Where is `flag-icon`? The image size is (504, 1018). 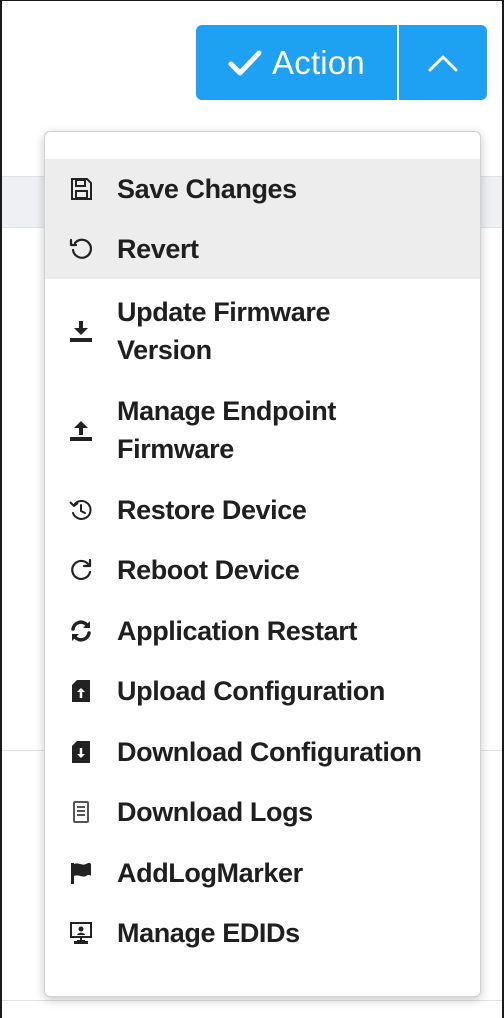 flag-icon is located at coordinates (81, 873).